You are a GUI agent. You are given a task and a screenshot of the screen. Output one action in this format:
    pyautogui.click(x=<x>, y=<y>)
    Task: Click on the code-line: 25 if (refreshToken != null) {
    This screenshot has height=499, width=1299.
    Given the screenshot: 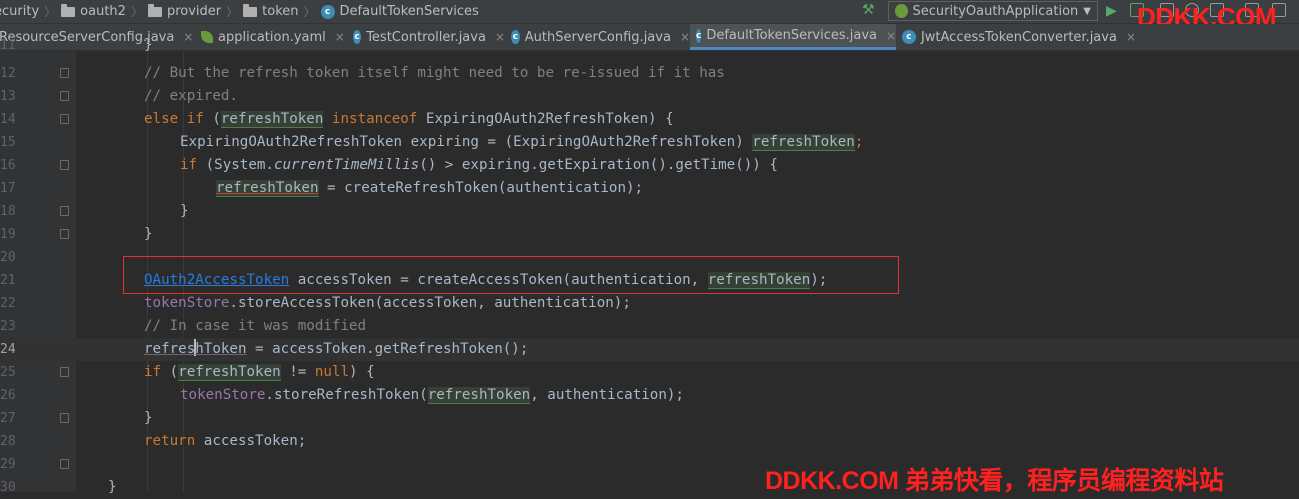 What is the action you would take?
    pyautogui.click(x=187, y=372)
    